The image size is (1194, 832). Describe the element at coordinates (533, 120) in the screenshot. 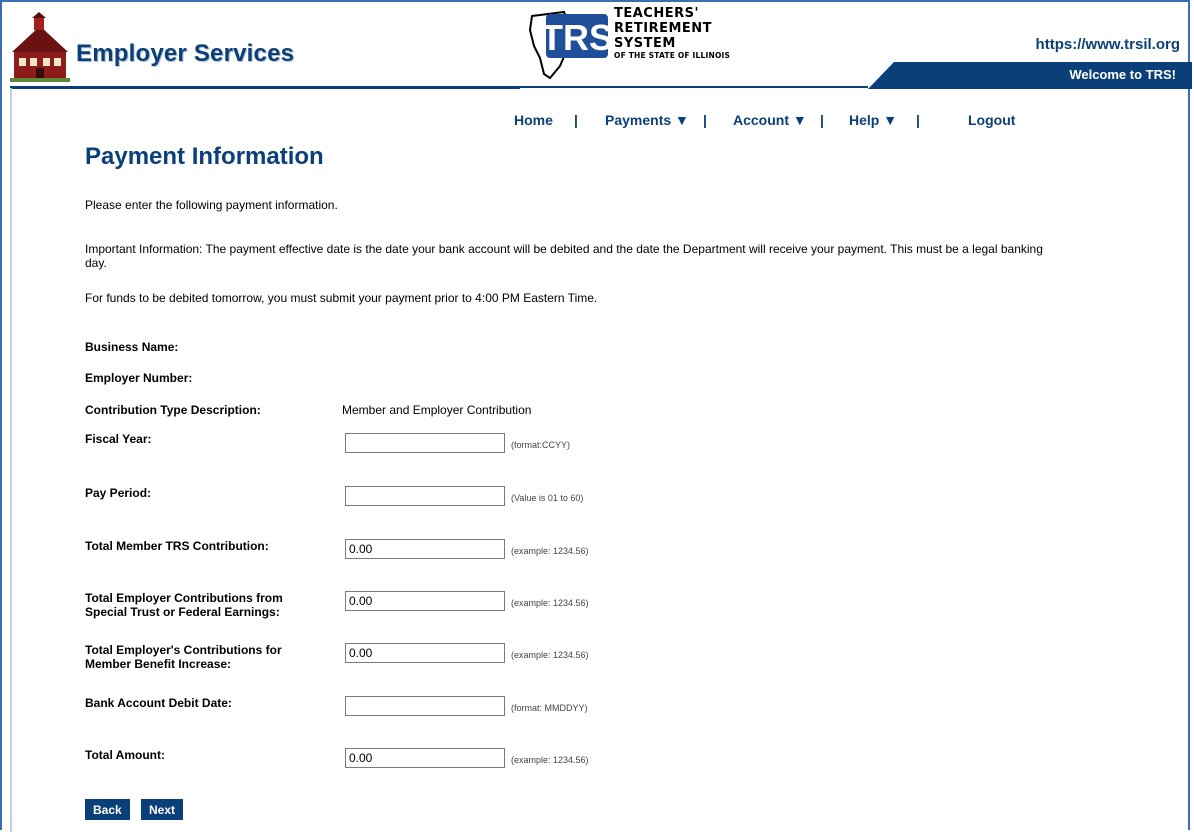

I see `nav-home: Home` at that location.